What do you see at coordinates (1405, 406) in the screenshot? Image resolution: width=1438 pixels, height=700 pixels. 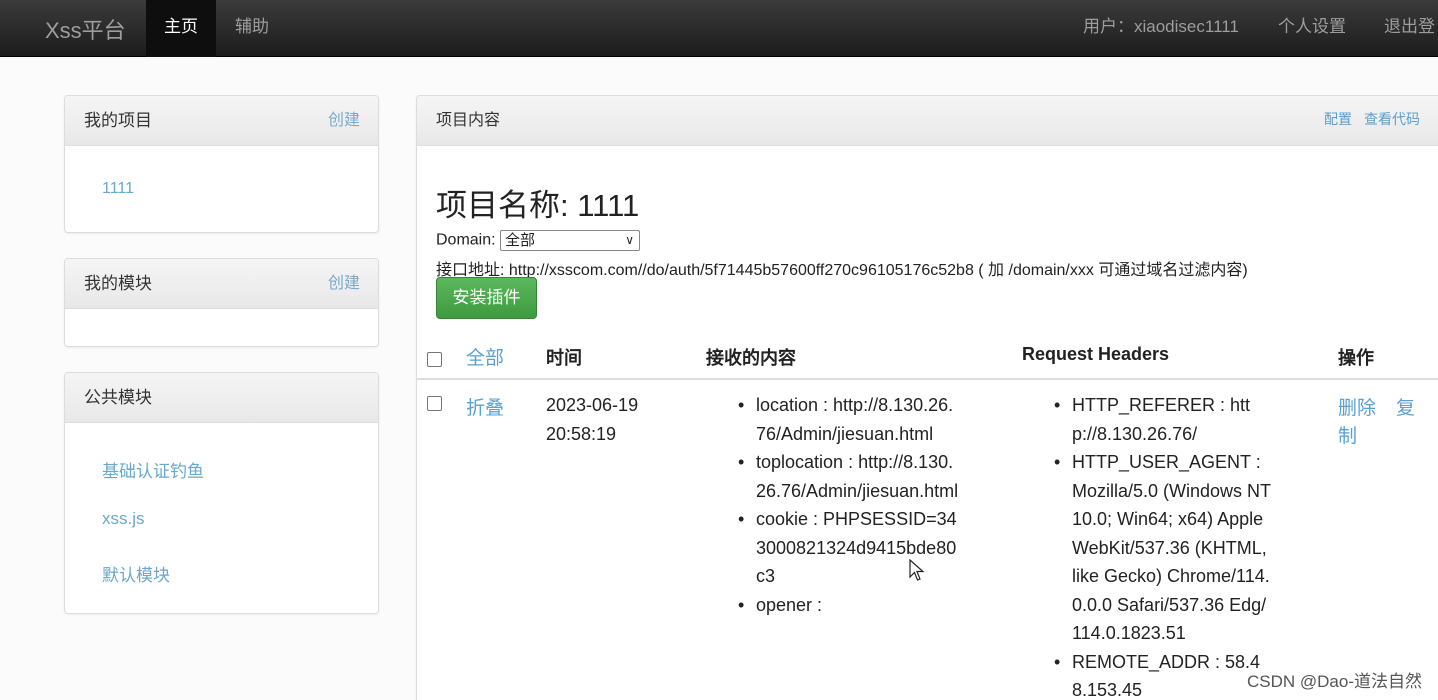 I see `copy-link: 复` at bounding box center [1405, 406].